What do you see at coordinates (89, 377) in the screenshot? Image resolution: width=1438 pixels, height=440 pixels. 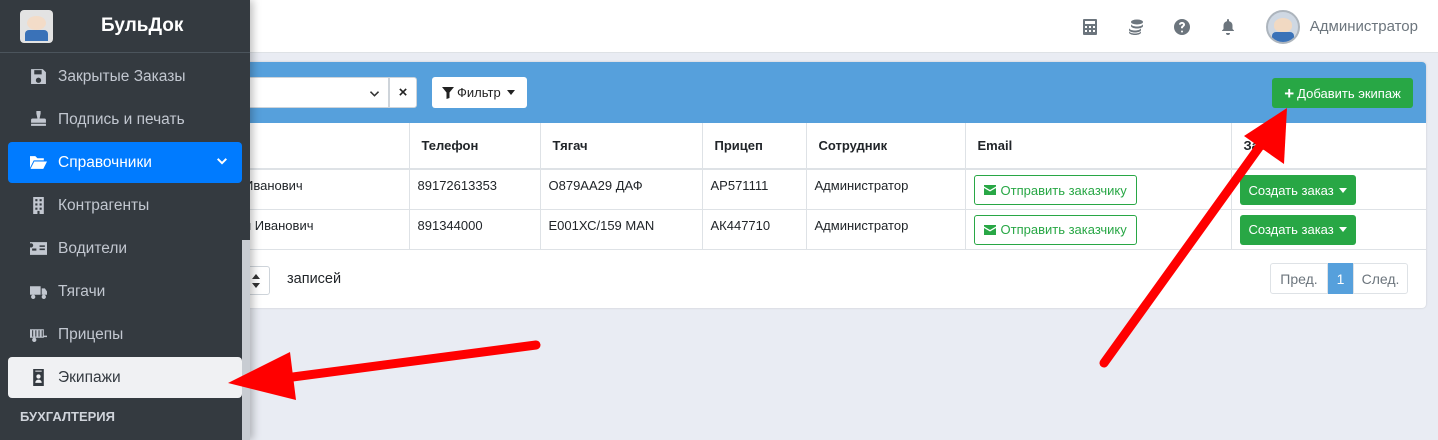 I see `sidebar-item-label: Экипажи` at bounding box center [89, 377].